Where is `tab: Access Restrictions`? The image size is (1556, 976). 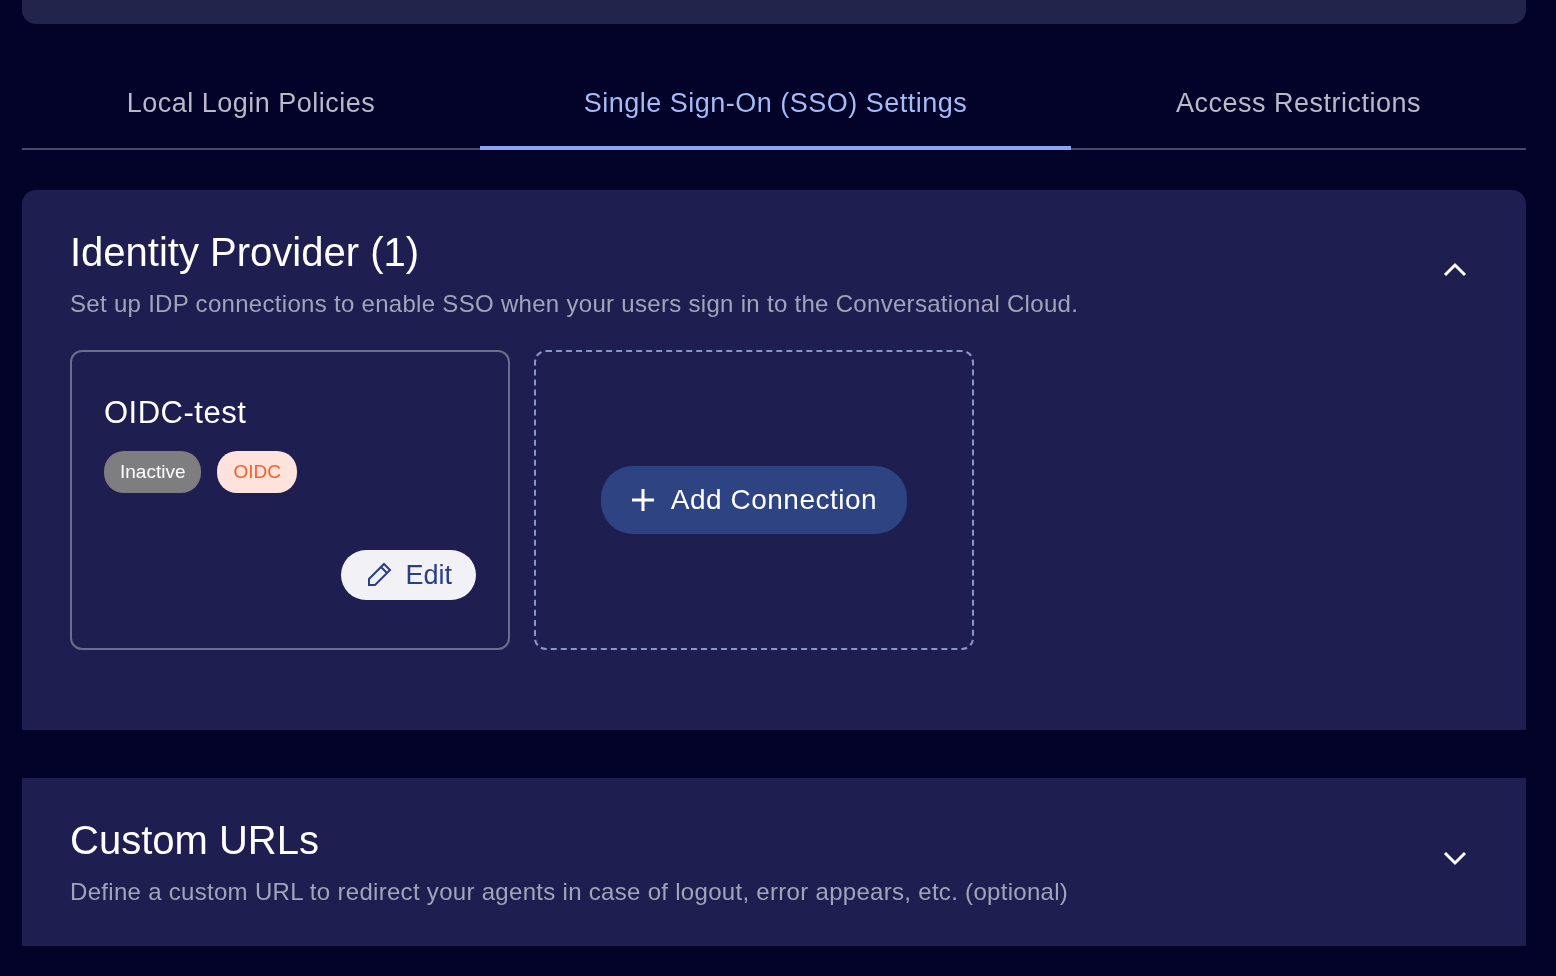
tab: Access Restrictions is located at coordinates (1298, 105).